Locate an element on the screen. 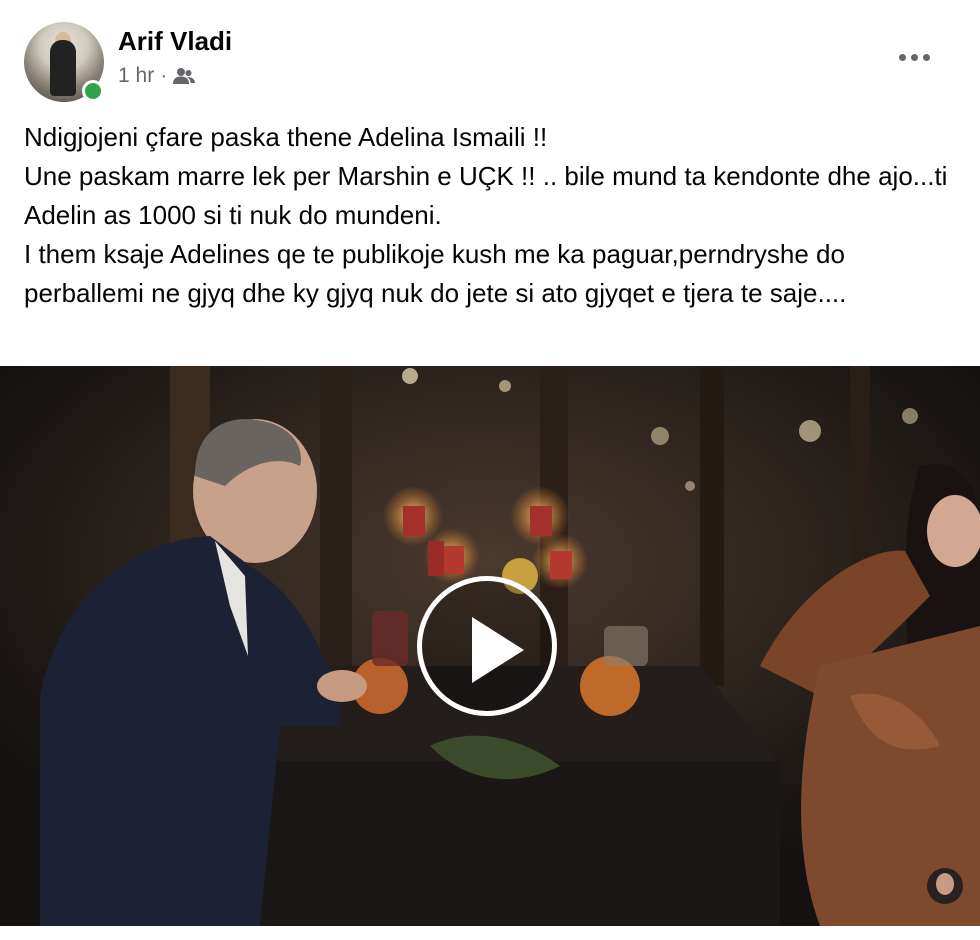  post-time: 1 hr is located at coordinates (136, 76).